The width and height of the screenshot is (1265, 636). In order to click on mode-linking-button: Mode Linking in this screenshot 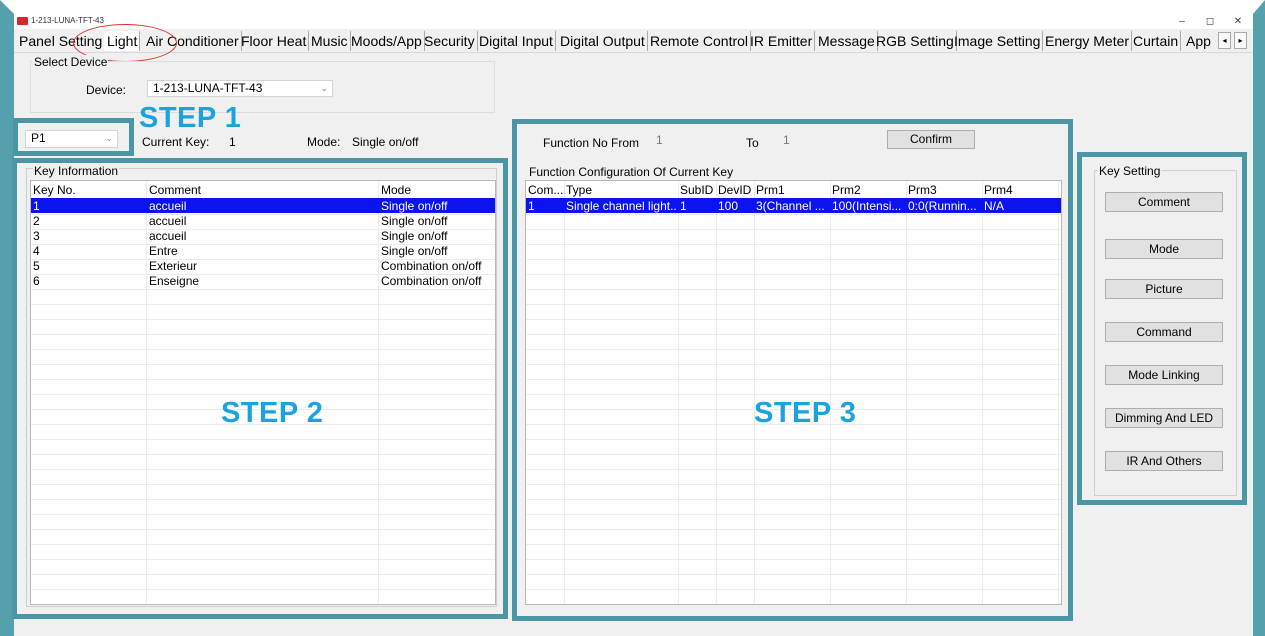, I will do `click(1164, 375)`.